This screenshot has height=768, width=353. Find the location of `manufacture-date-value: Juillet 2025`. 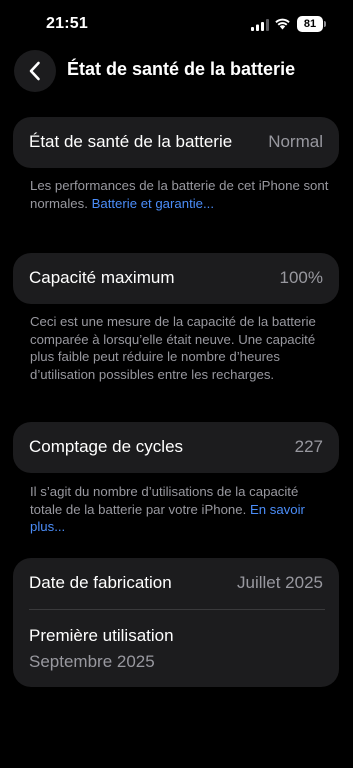

manufacture-date-value: Juillet 2025 is located at coordinates (279, 582).